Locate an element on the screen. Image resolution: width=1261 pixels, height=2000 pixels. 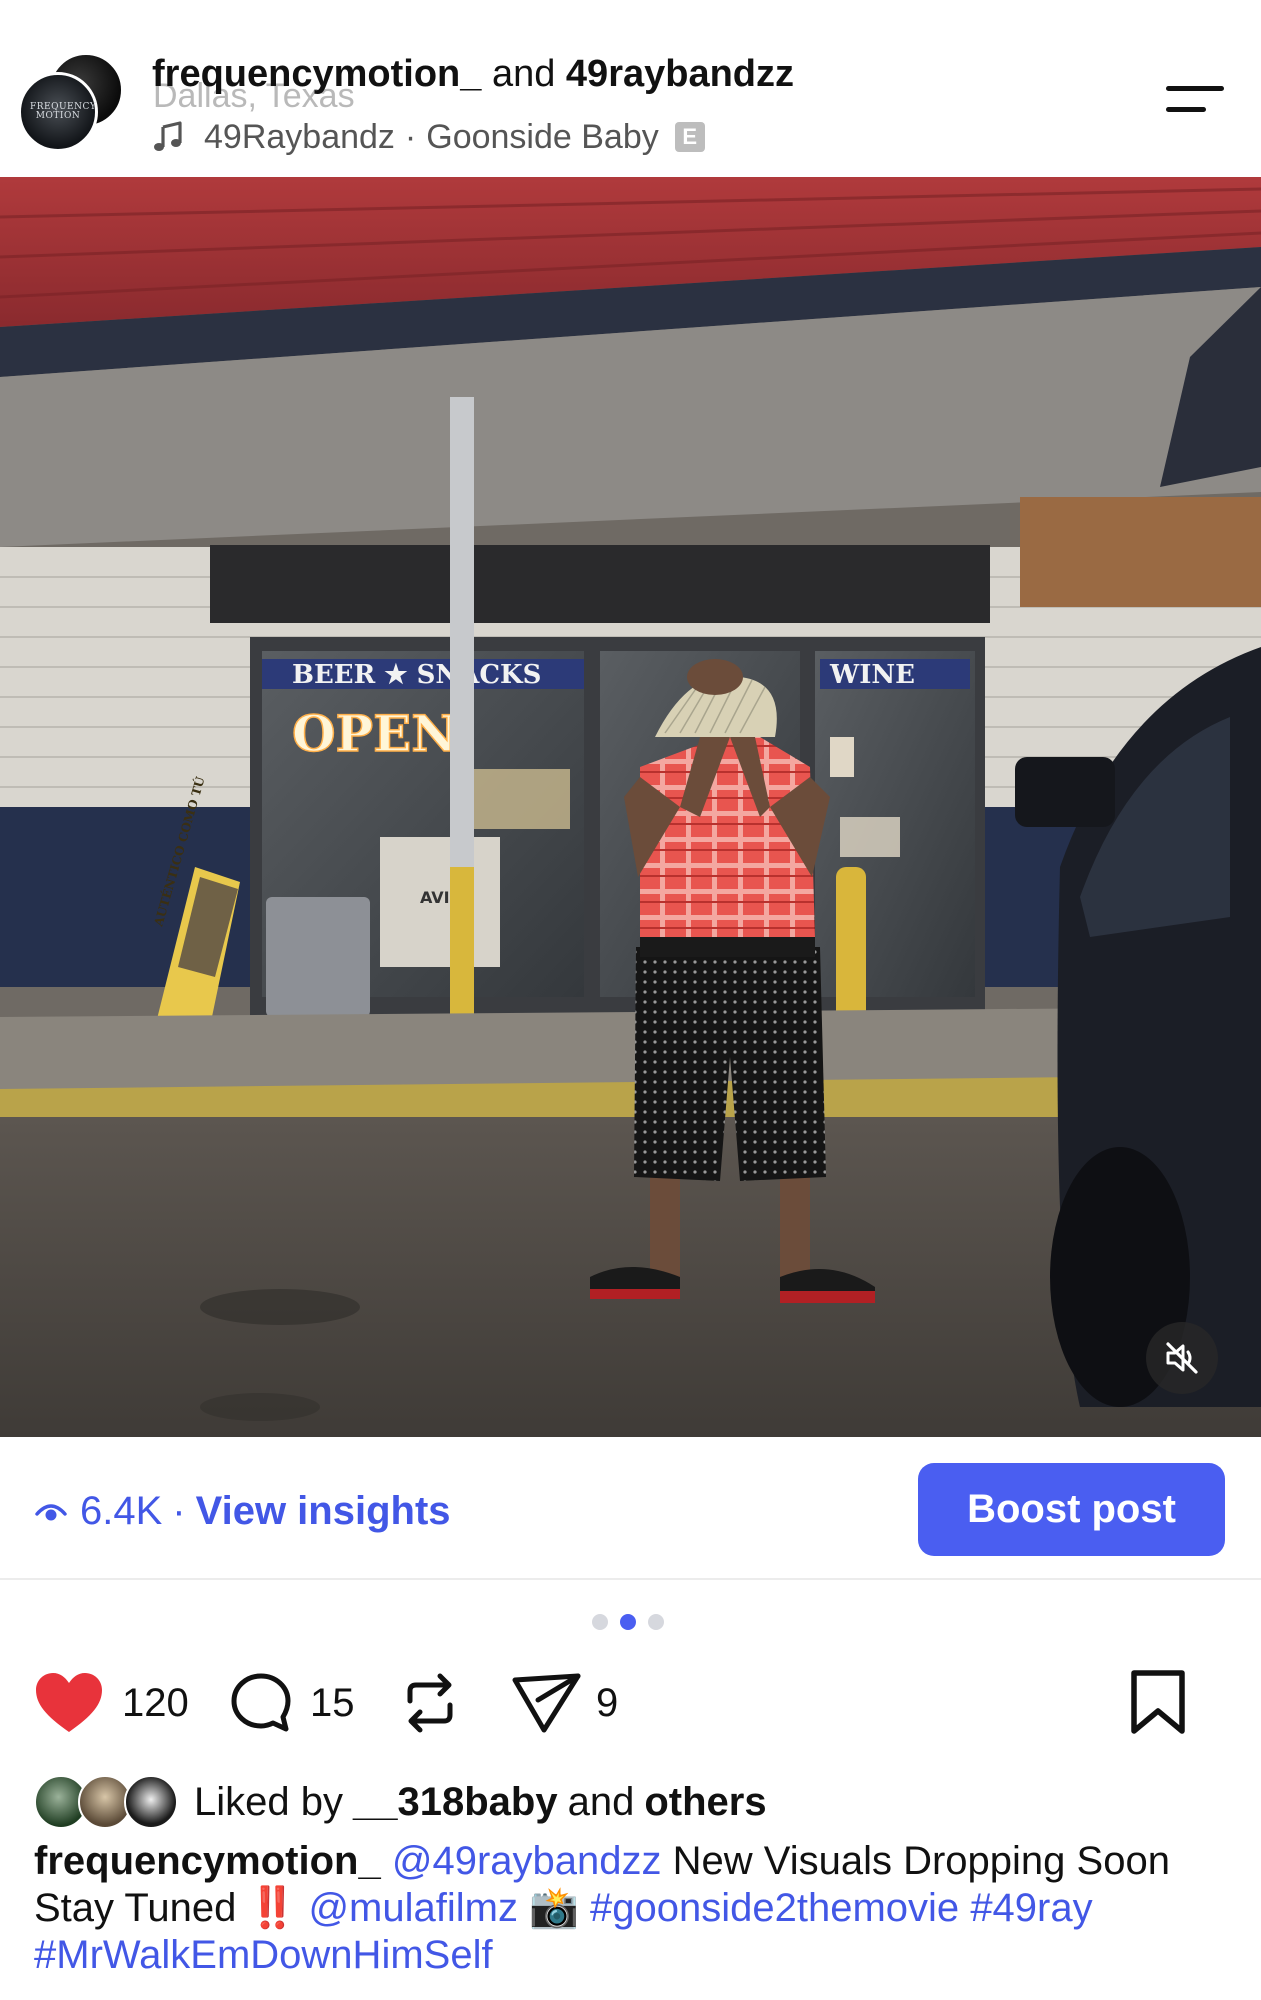
avatar-logo-text: FREQUENCY MOTION is located at coordinates (63, 111).